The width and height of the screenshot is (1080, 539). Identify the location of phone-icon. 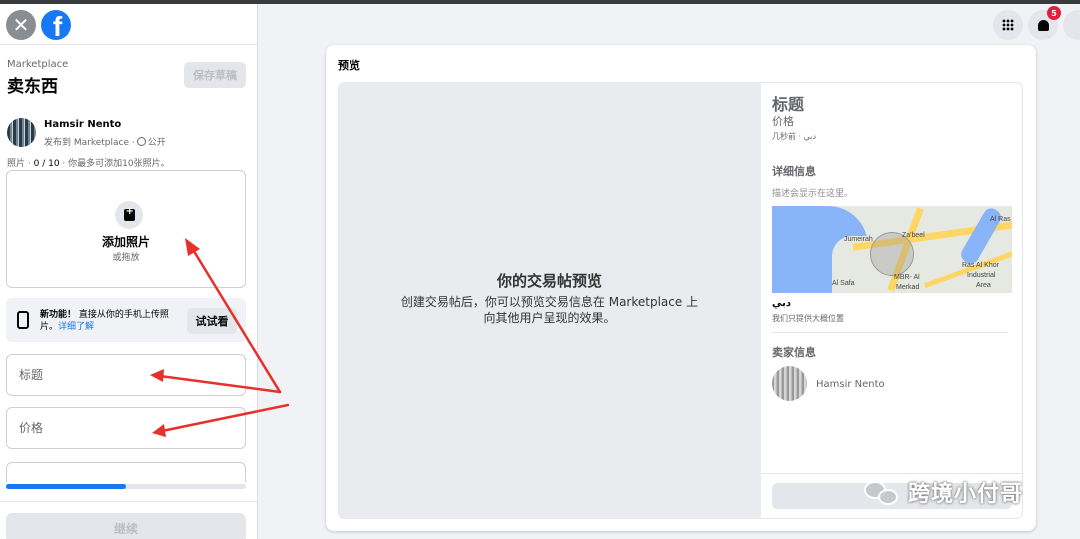
(23, 320).